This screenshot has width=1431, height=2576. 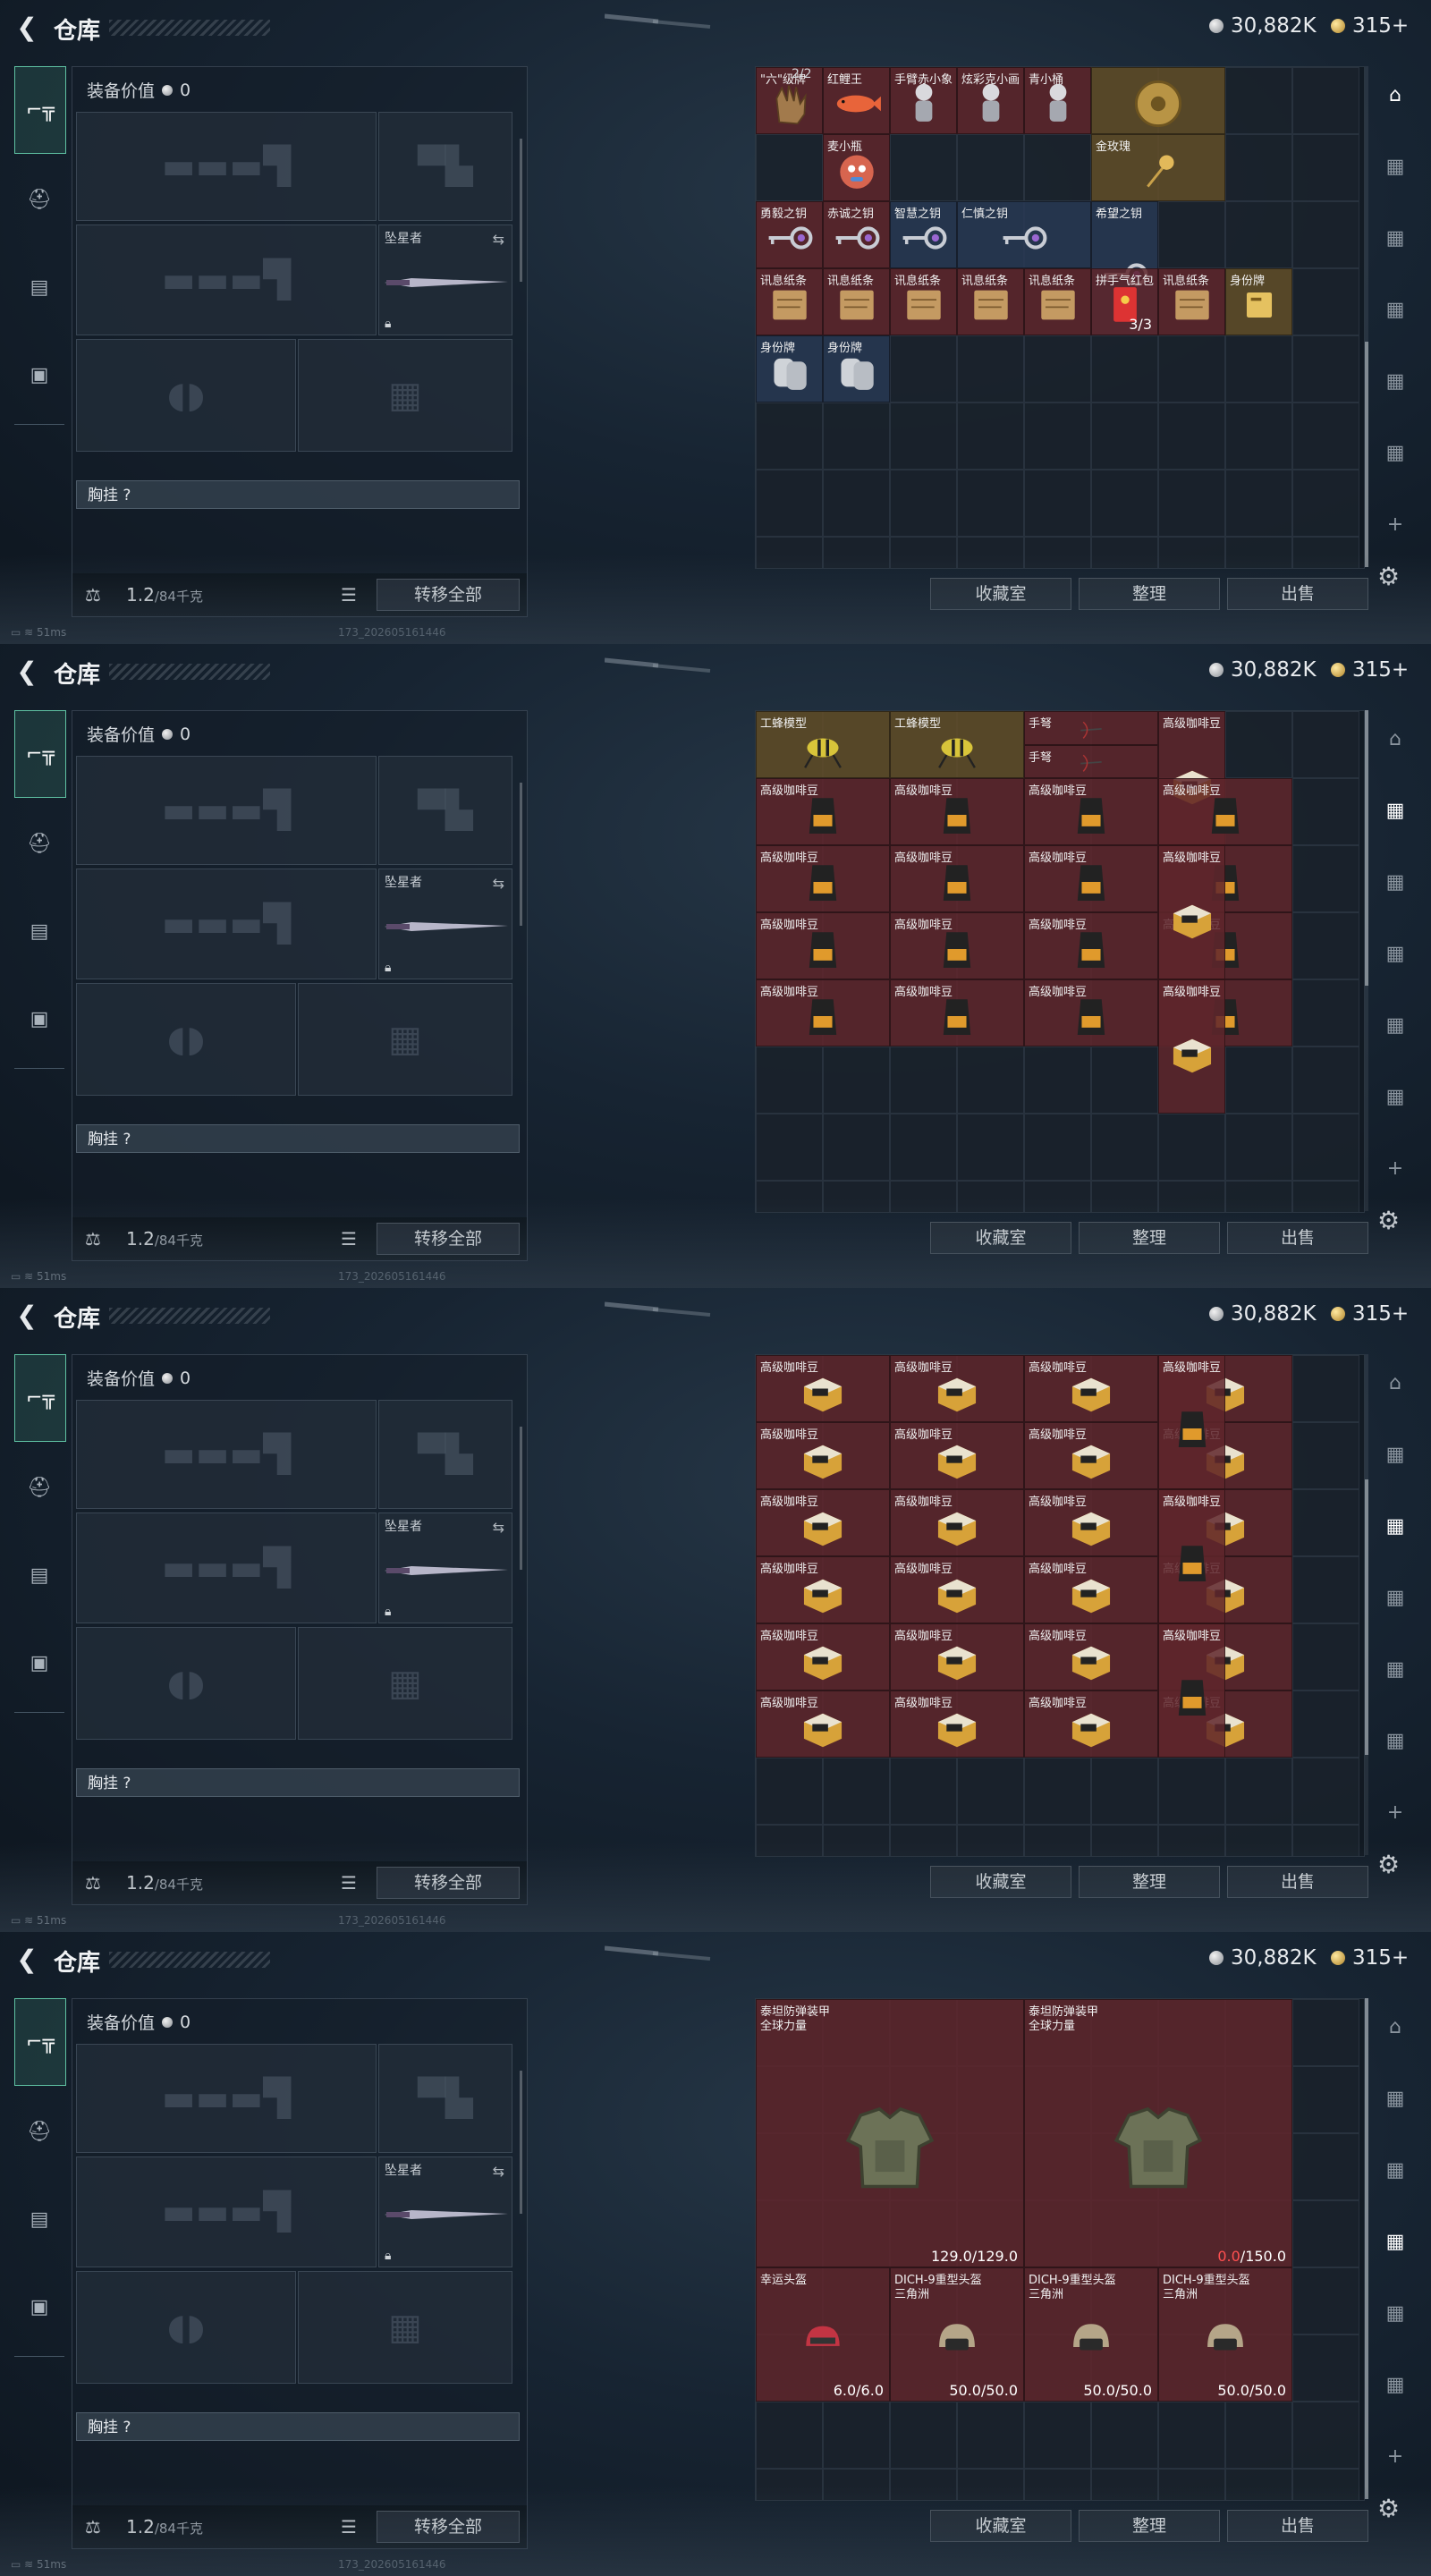 What do you see at coordinates (1396, 1526) in the screenshot?
I see `storage-tab-2: ▦` at bounding box center [1396, 1526].